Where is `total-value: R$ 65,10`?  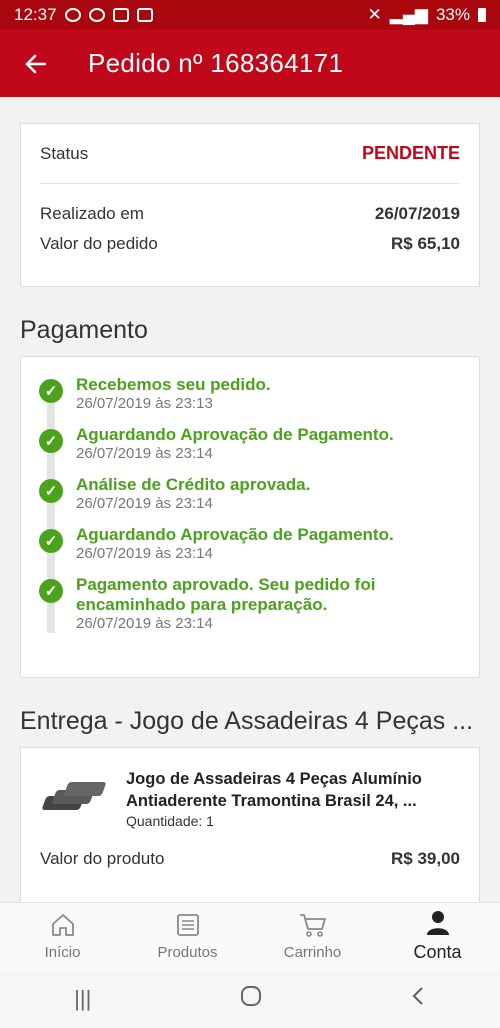
total-value: R$ 65,10 is located at coordinates (425, 243).